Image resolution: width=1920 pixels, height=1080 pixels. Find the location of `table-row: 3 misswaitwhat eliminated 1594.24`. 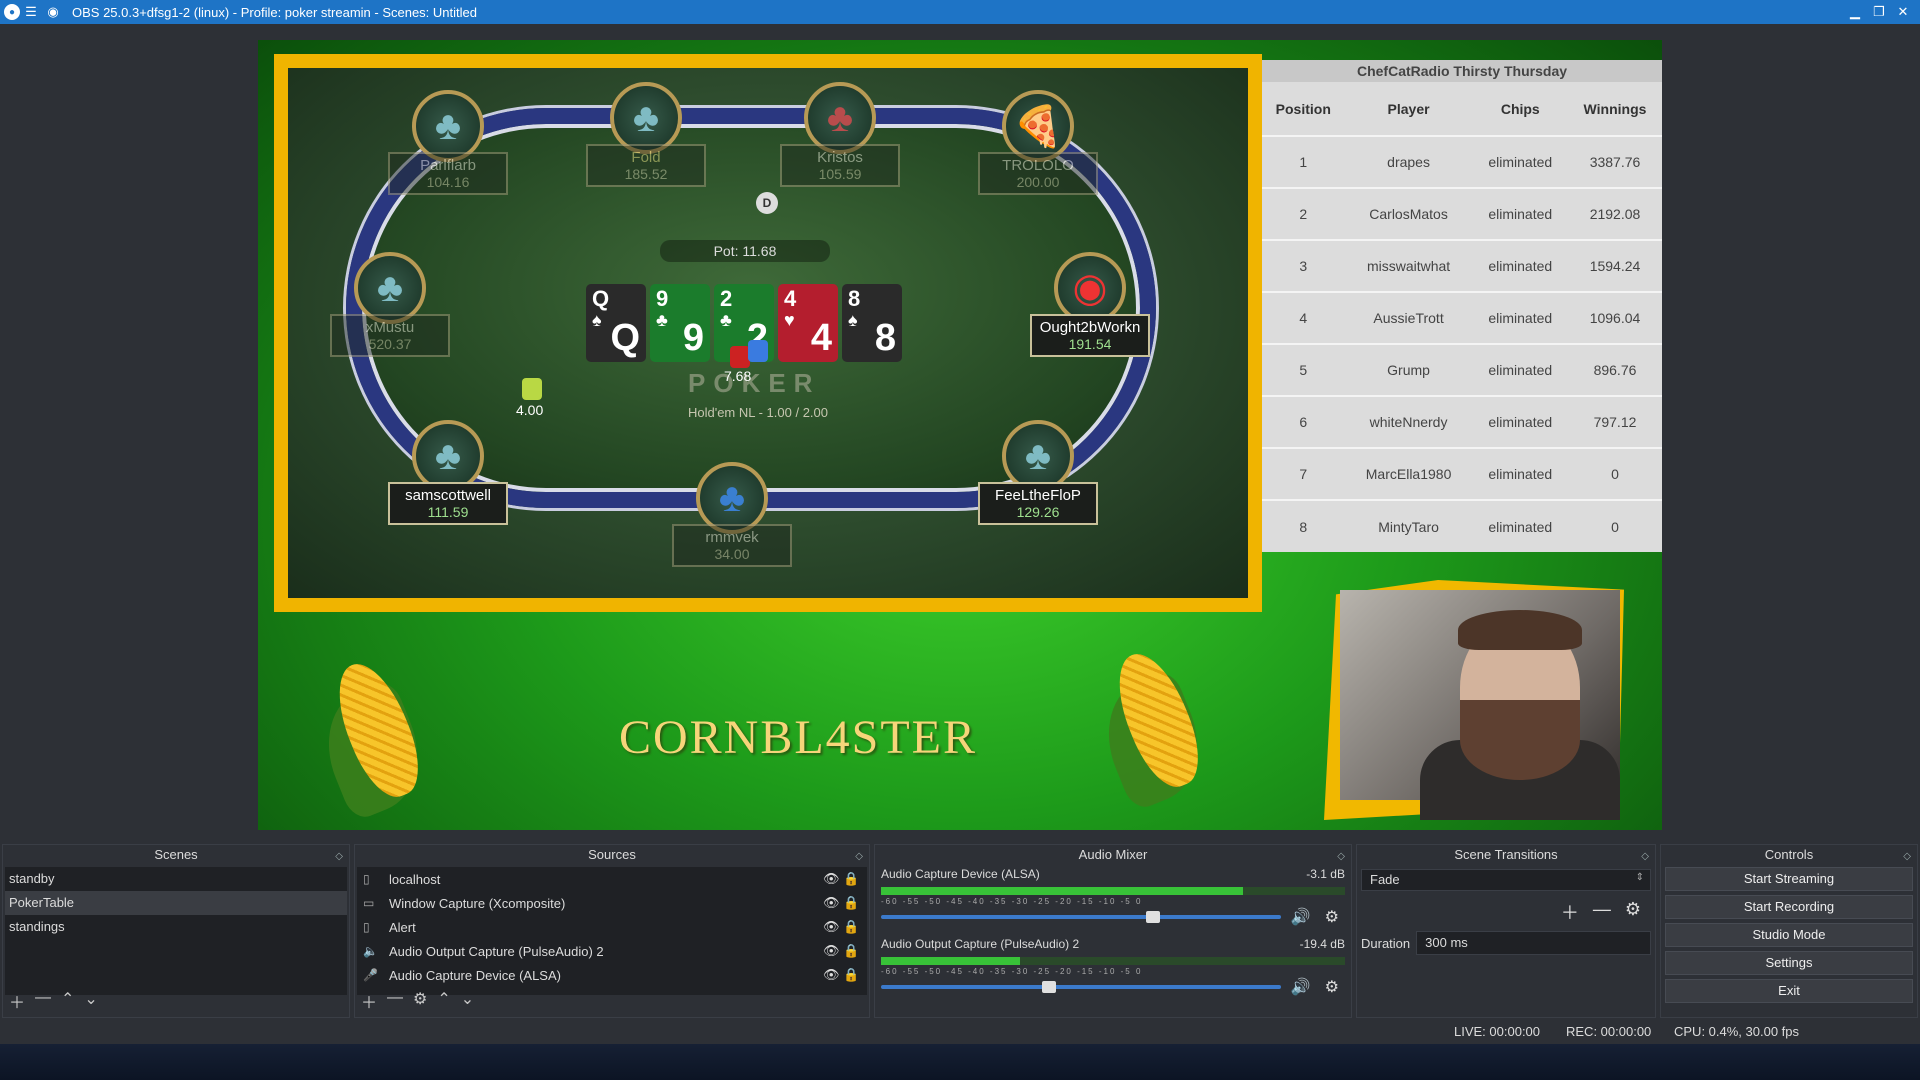

table-row: 3 misswaitwhat eliminated 1594.24 is located at coordinates (1462, 265).